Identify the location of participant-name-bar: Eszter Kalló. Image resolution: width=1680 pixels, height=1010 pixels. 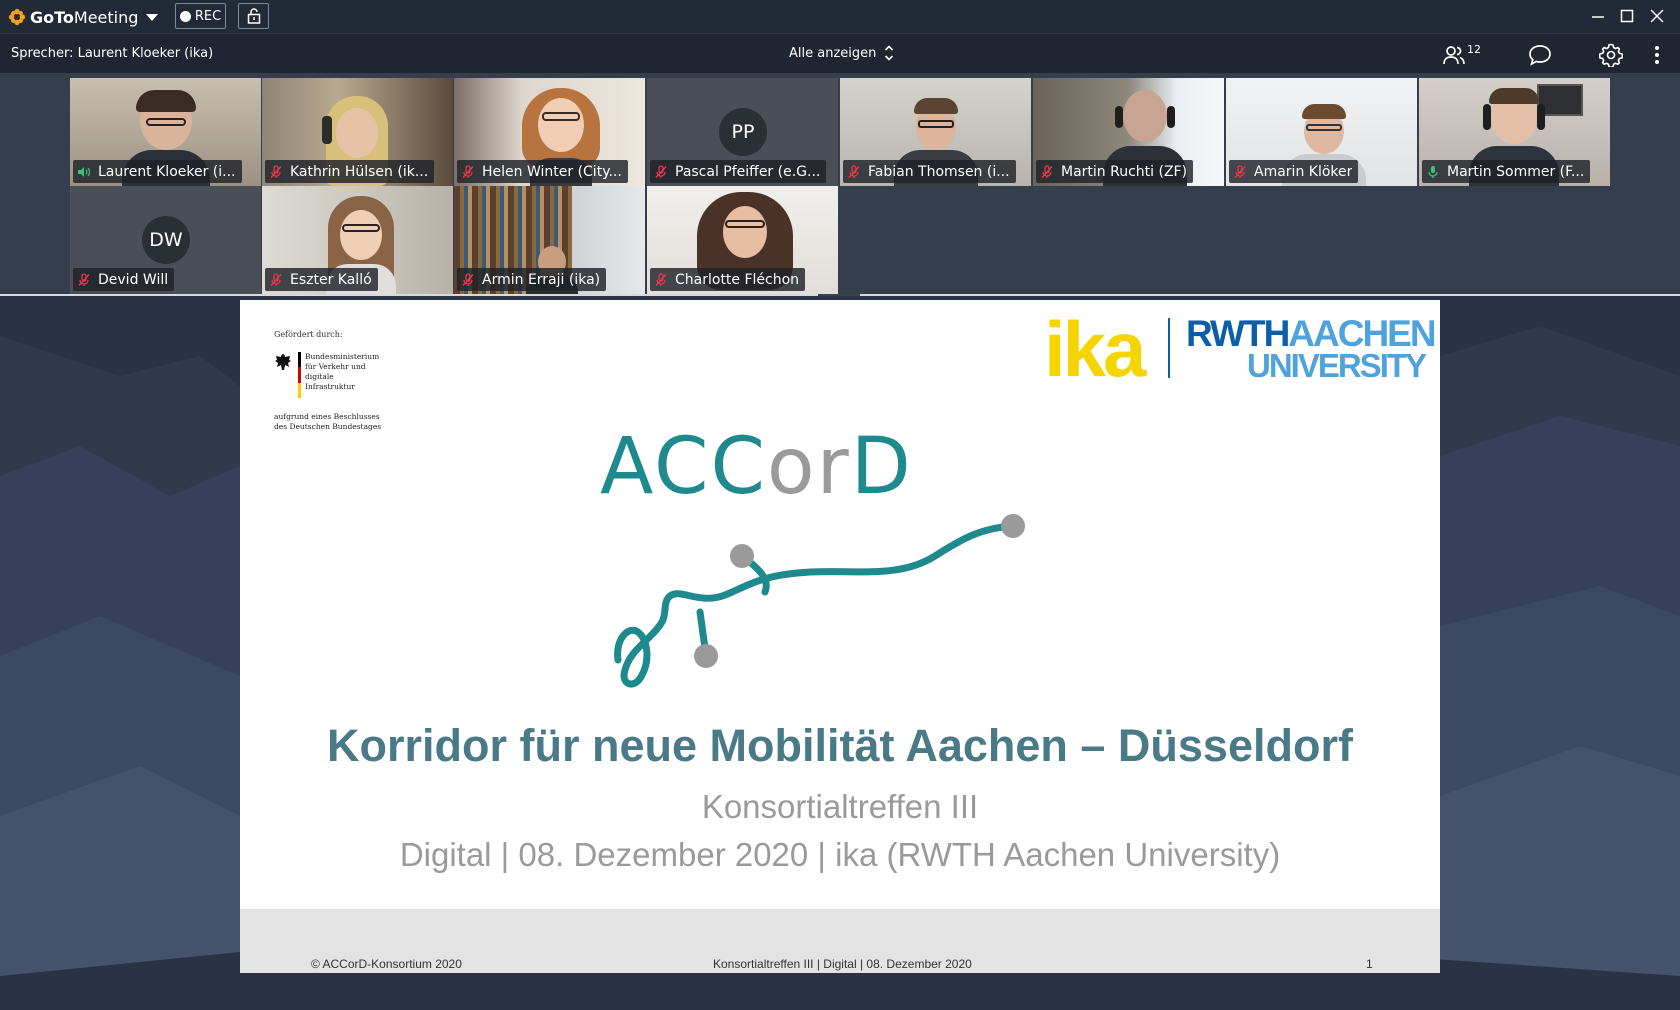
(321, 279).